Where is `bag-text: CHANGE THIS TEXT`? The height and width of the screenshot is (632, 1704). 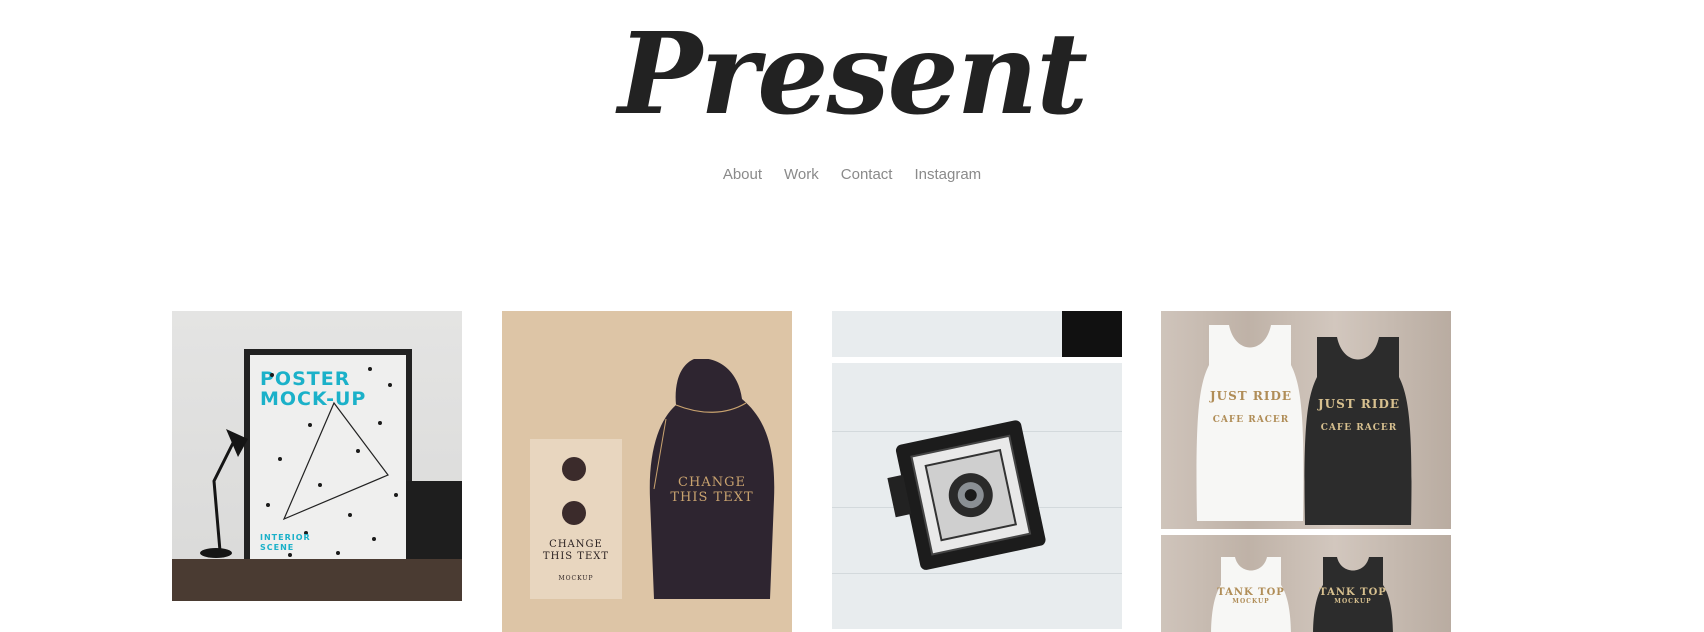 bag-text: CHANGE THIS TEXT is located at coordinates (712, 490).